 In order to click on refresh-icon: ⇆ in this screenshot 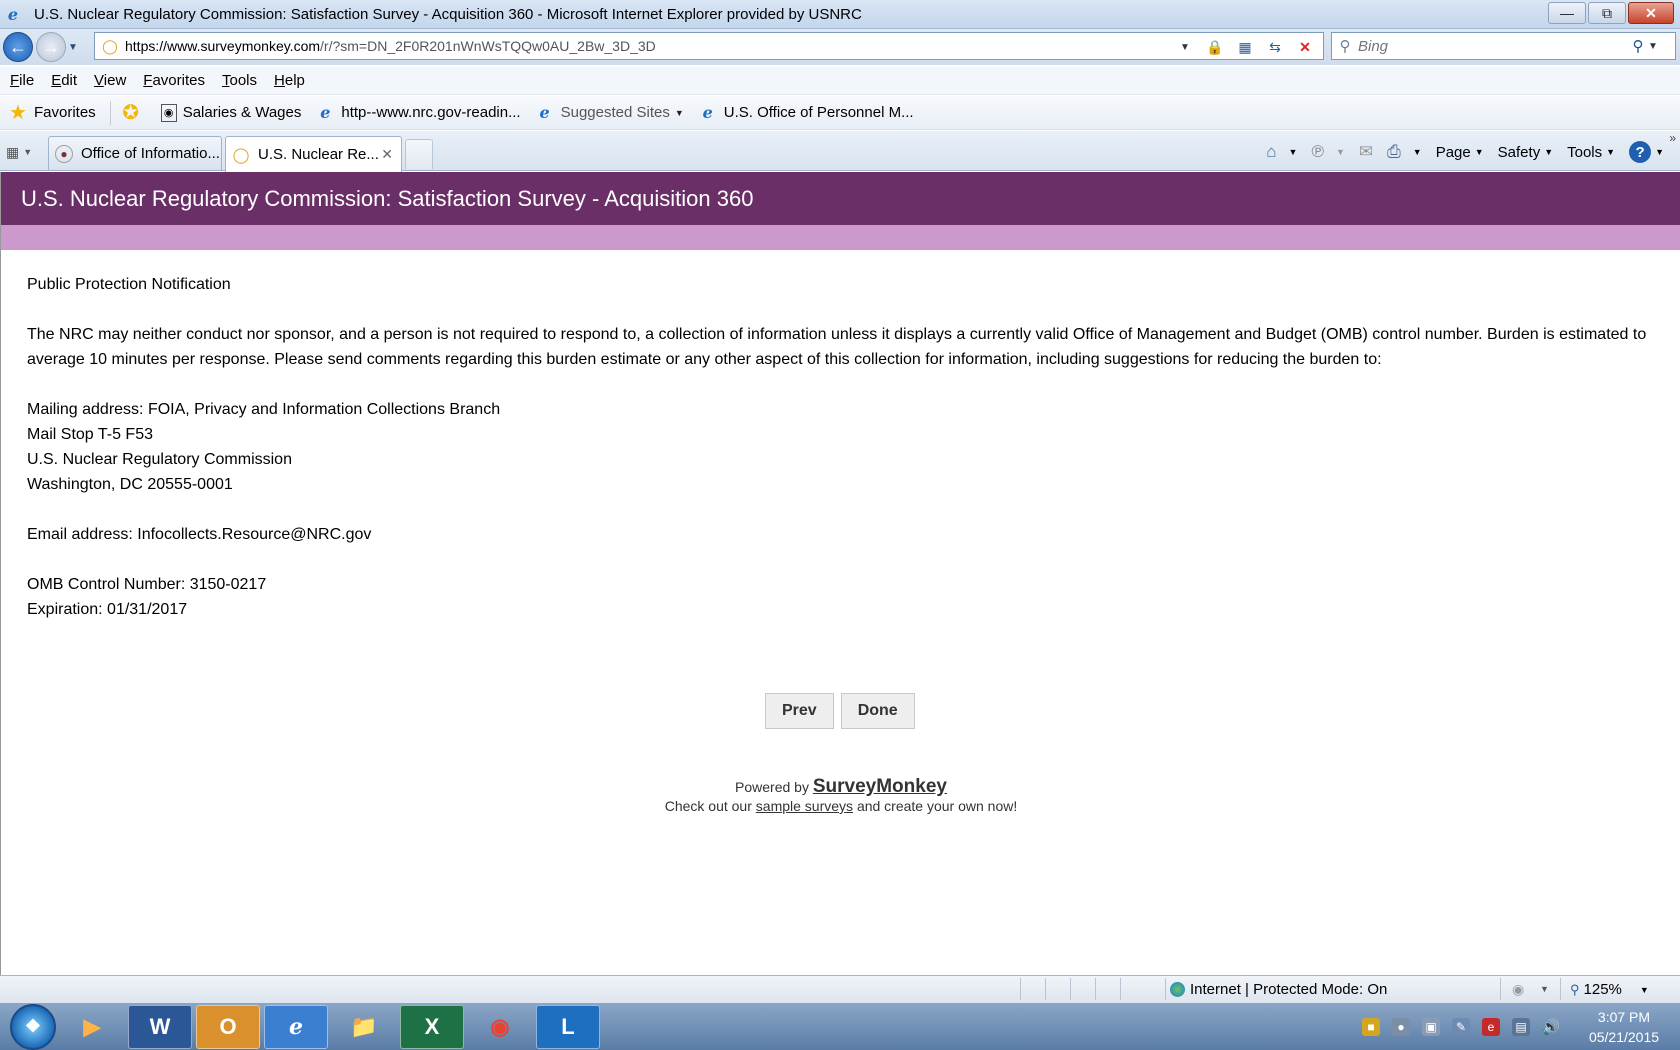, I will do `click(1275, 47)`.